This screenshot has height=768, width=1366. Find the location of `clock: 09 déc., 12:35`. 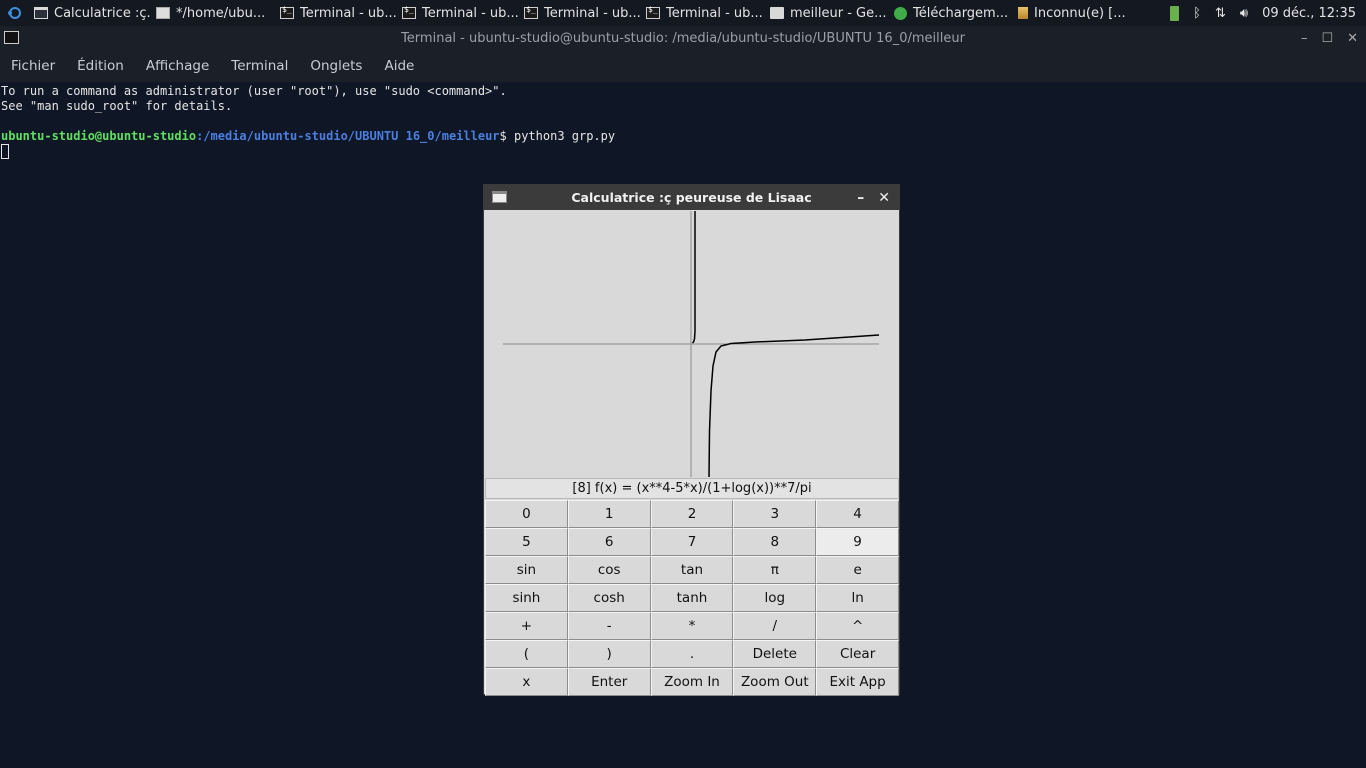

clock: 09 déc., 12:35 is located at coordinates (1309, 13).